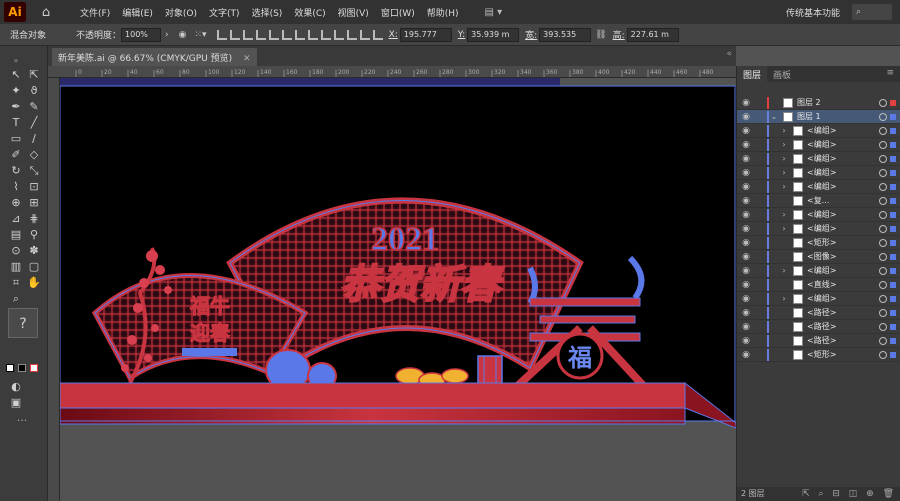  I want to click on distribute-bottom-icon, so click(325, 34).